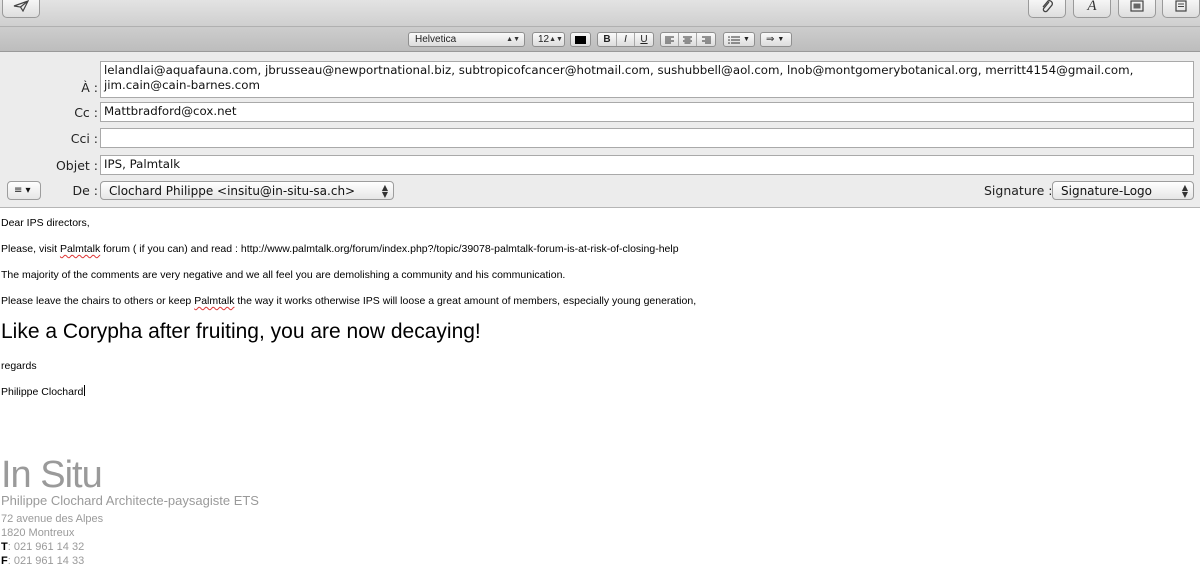 Image resolution: width=1200 pixels, height=585 pixels. I want to click on indent-arrow-icon: ⇒, so click(770, 39).